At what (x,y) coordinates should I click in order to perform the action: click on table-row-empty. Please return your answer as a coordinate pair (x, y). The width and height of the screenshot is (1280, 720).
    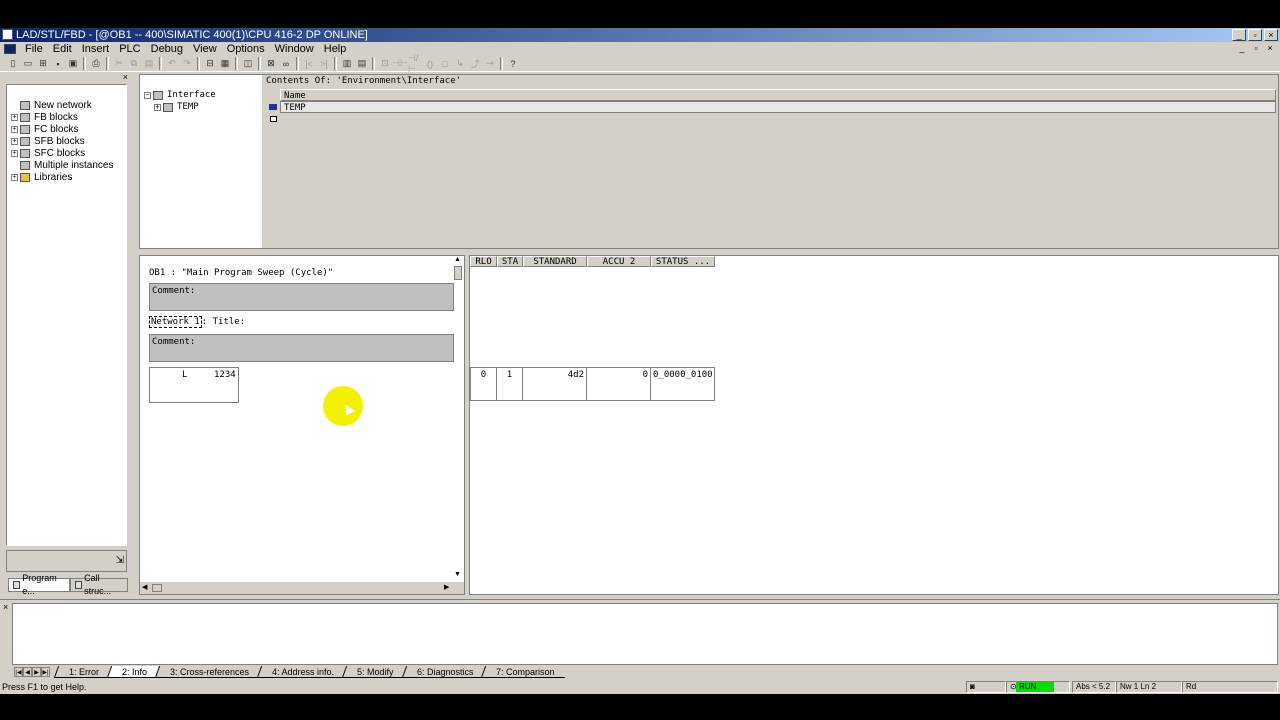
    Looking at the image, I should click on (778, 119).